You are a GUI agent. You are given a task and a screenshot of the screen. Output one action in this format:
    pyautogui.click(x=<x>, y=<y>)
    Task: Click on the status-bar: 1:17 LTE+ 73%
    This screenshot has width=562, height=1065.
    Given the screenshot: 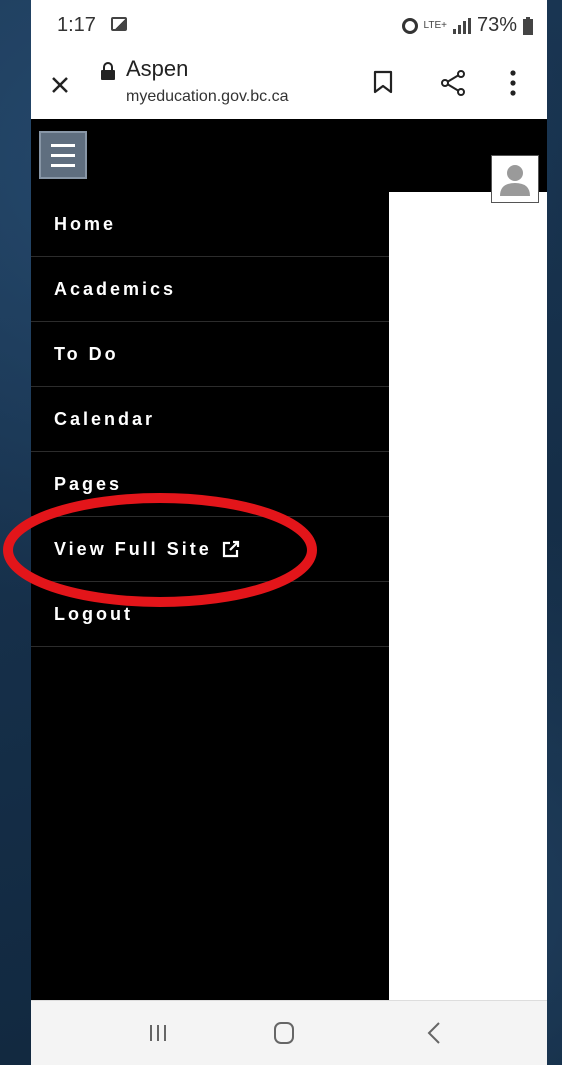 What is the action you would take?
    pyautogui.click(x=289, y=26)
    